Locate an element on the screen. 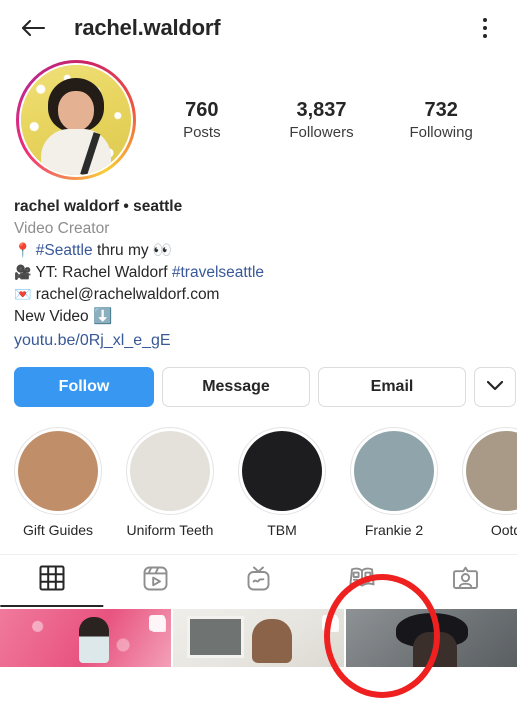 Image resolution: width=517 pixels, height=711 pixels. bio-display-name: rachel waldorf • seattle is located at coordinates (98, 206).